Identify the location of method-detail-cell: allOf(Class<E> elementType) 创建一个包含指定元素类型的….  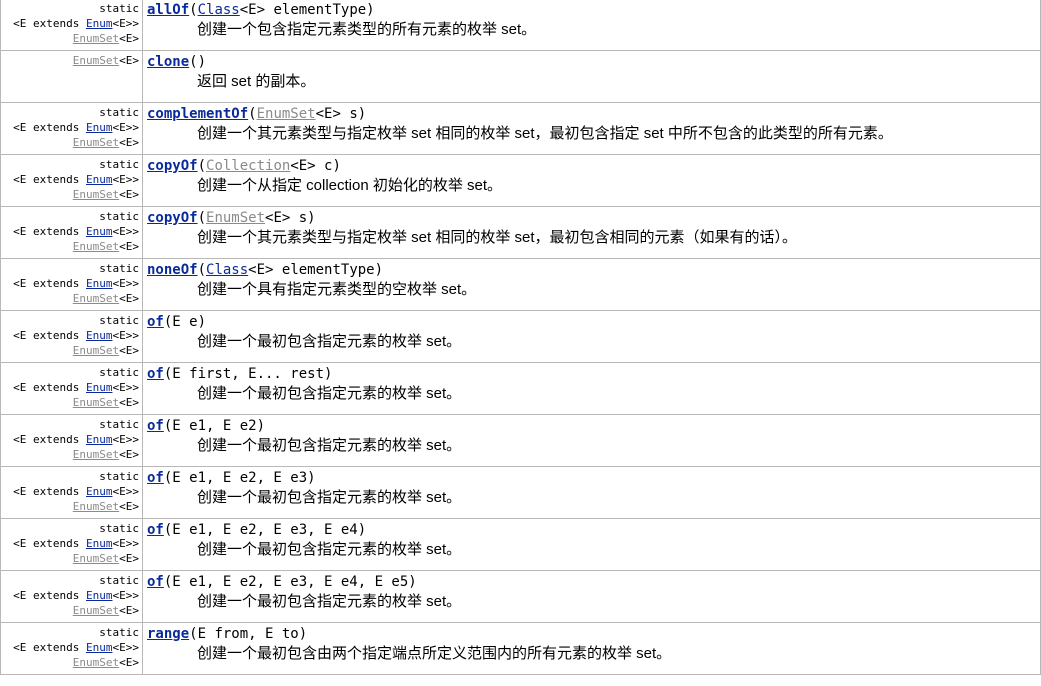
(591, 25).